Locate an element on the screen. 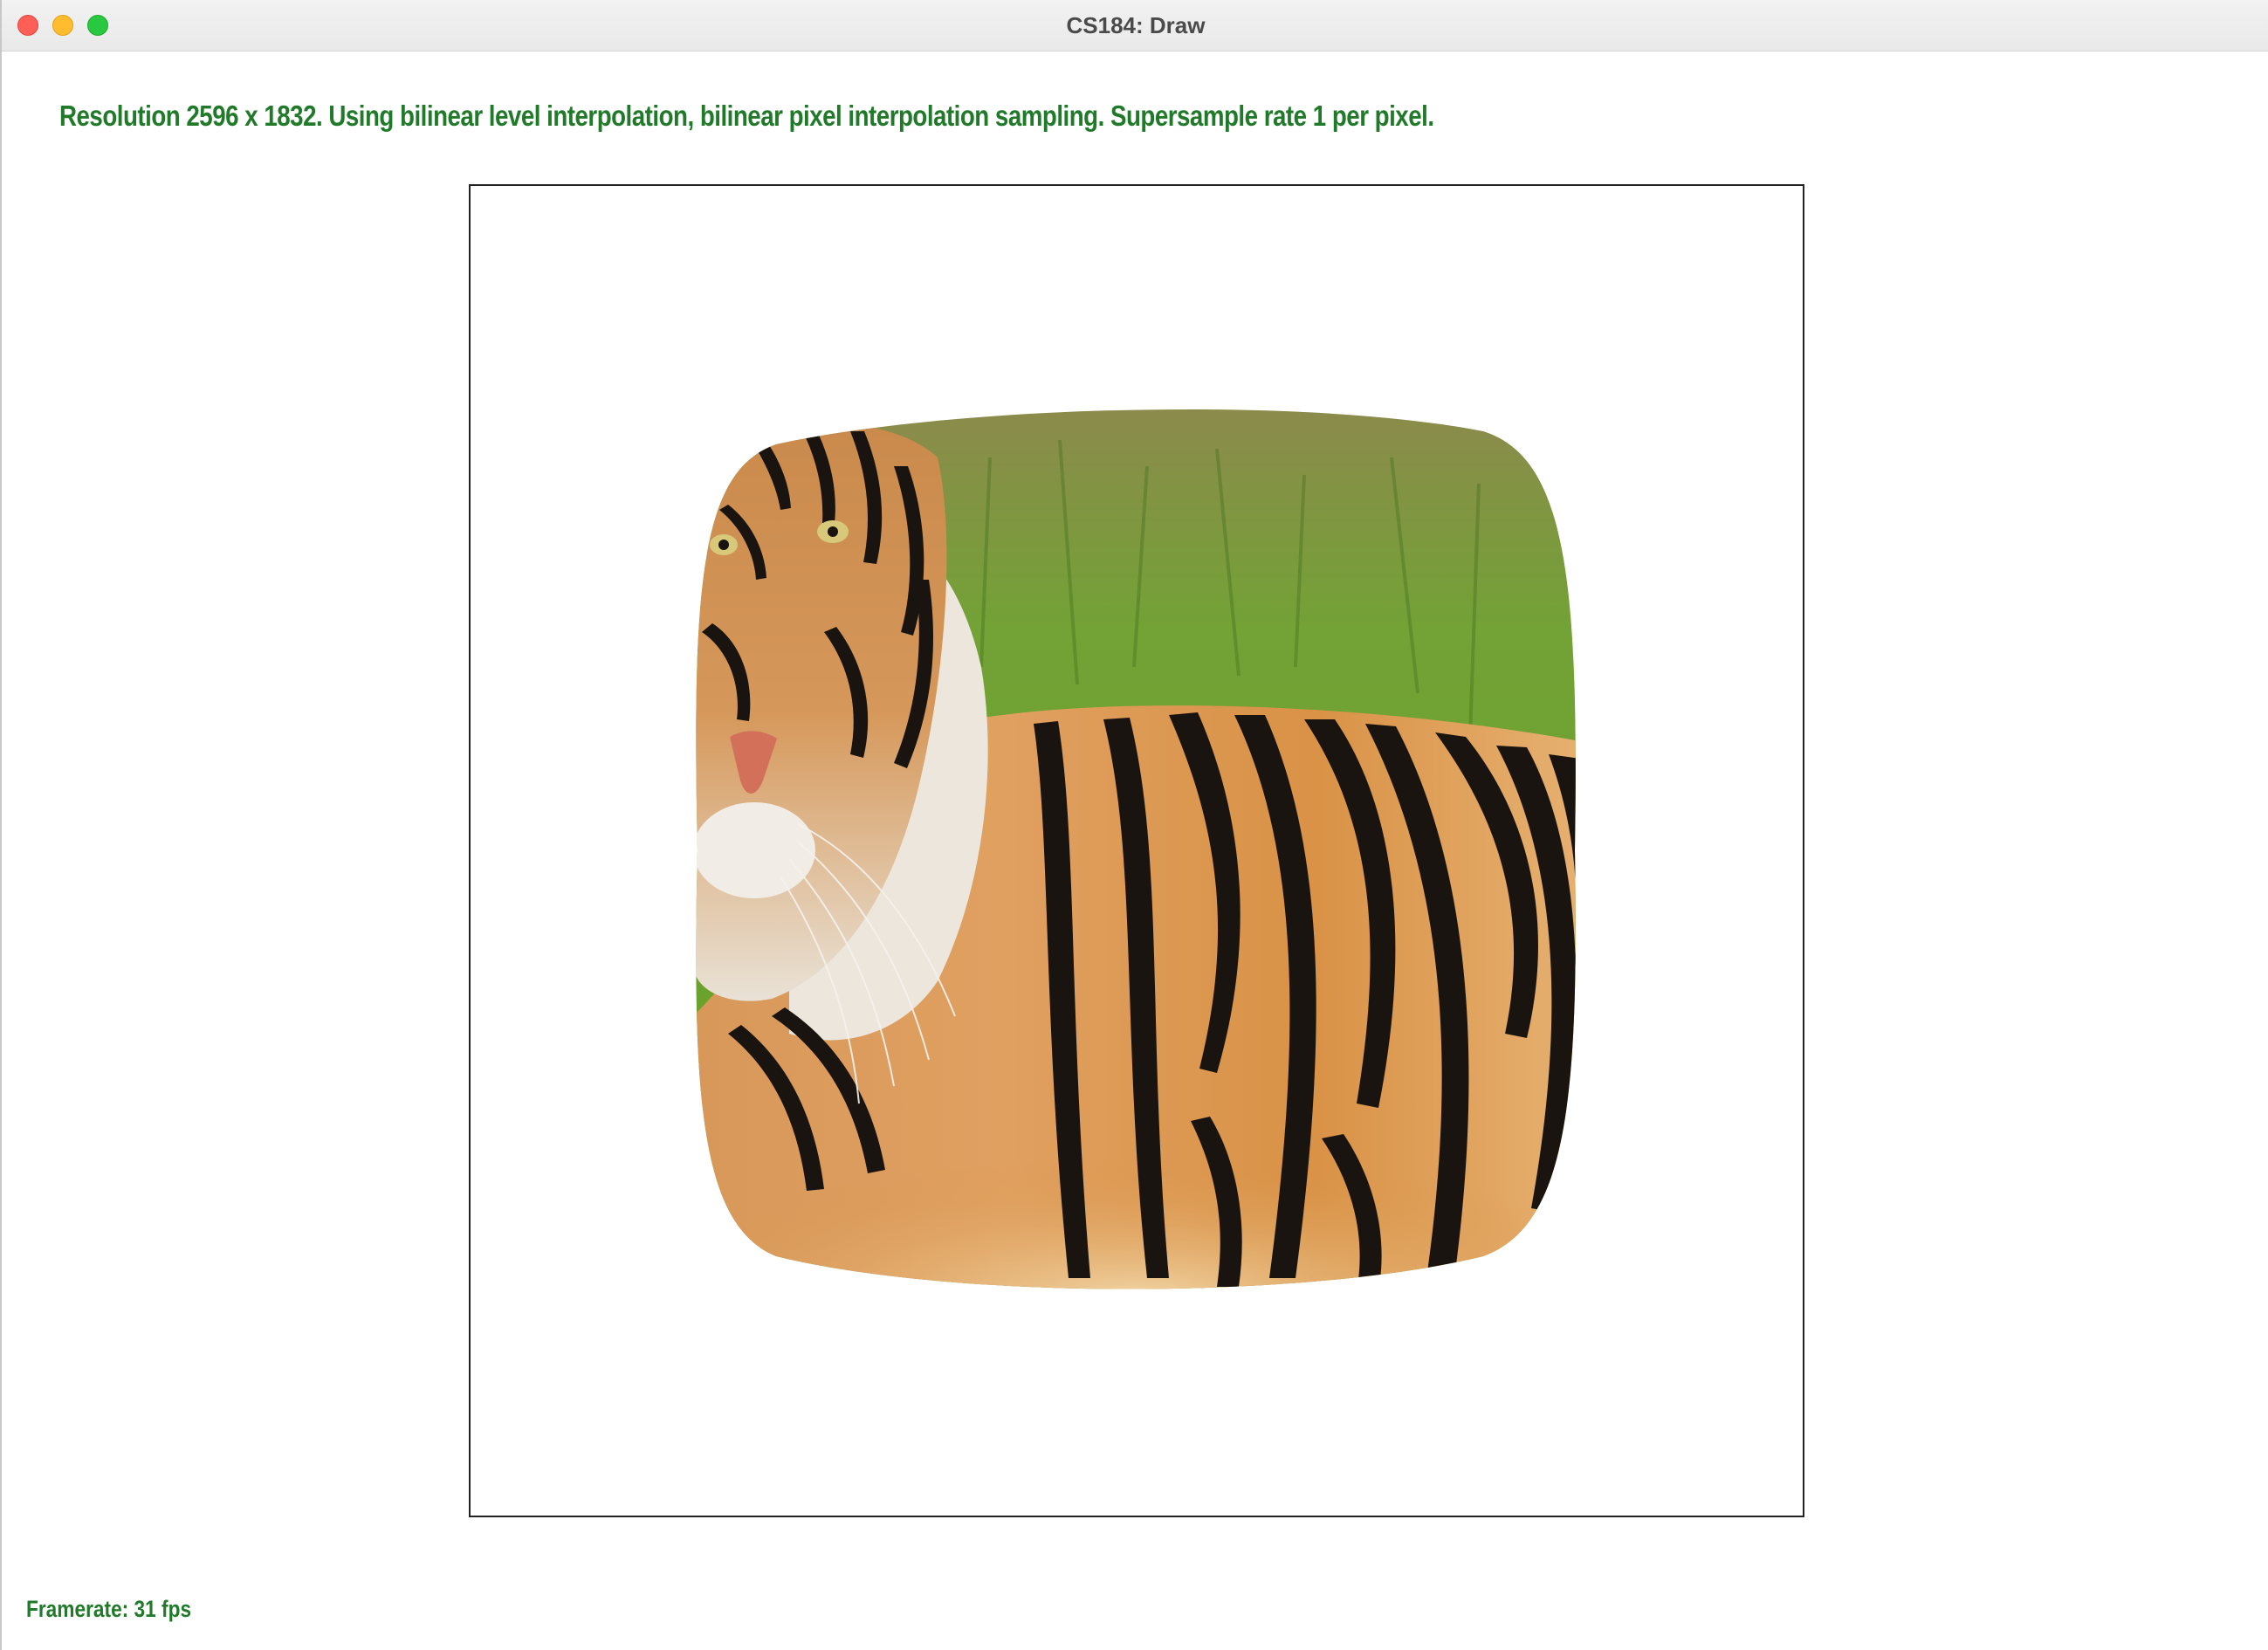 Image resolution: width=2268 pixels, height=1650 pixels. title-bar: CS184: Draw is located at coordinates (1135, 26).